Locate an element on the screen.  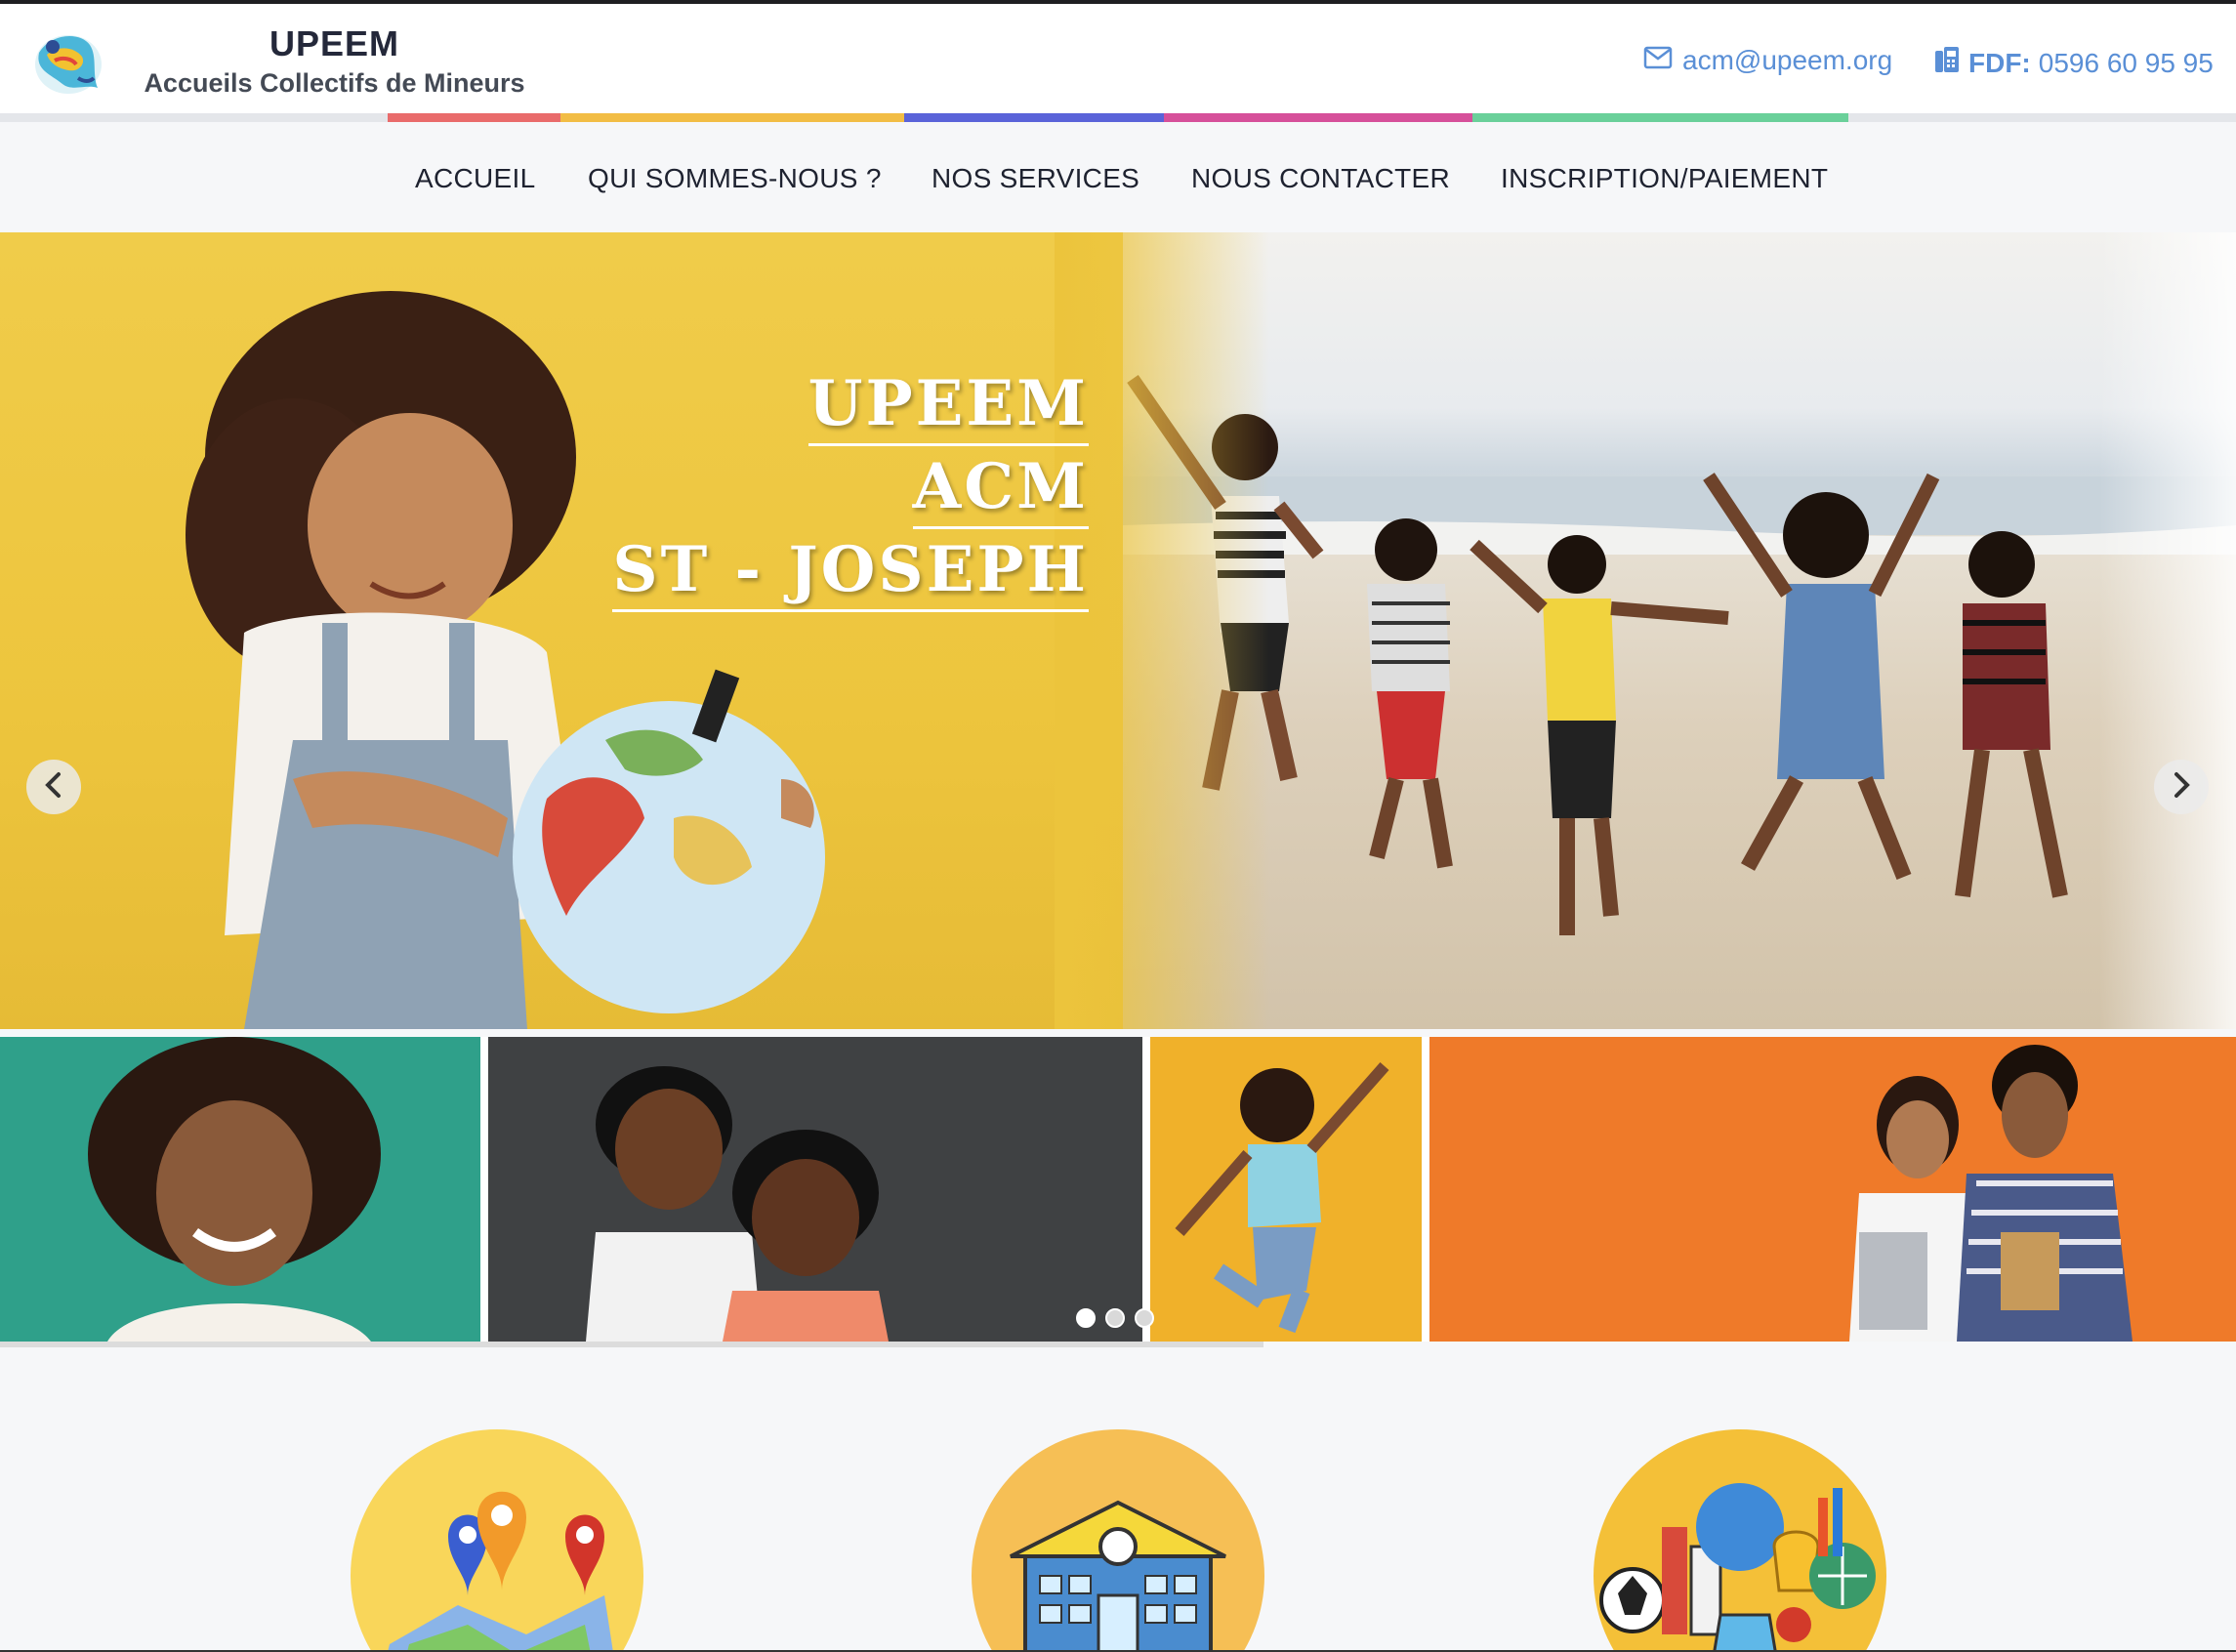
nav-item-nous-contacter: NOUS CONTACTER is located at coordinates (1320, 178).